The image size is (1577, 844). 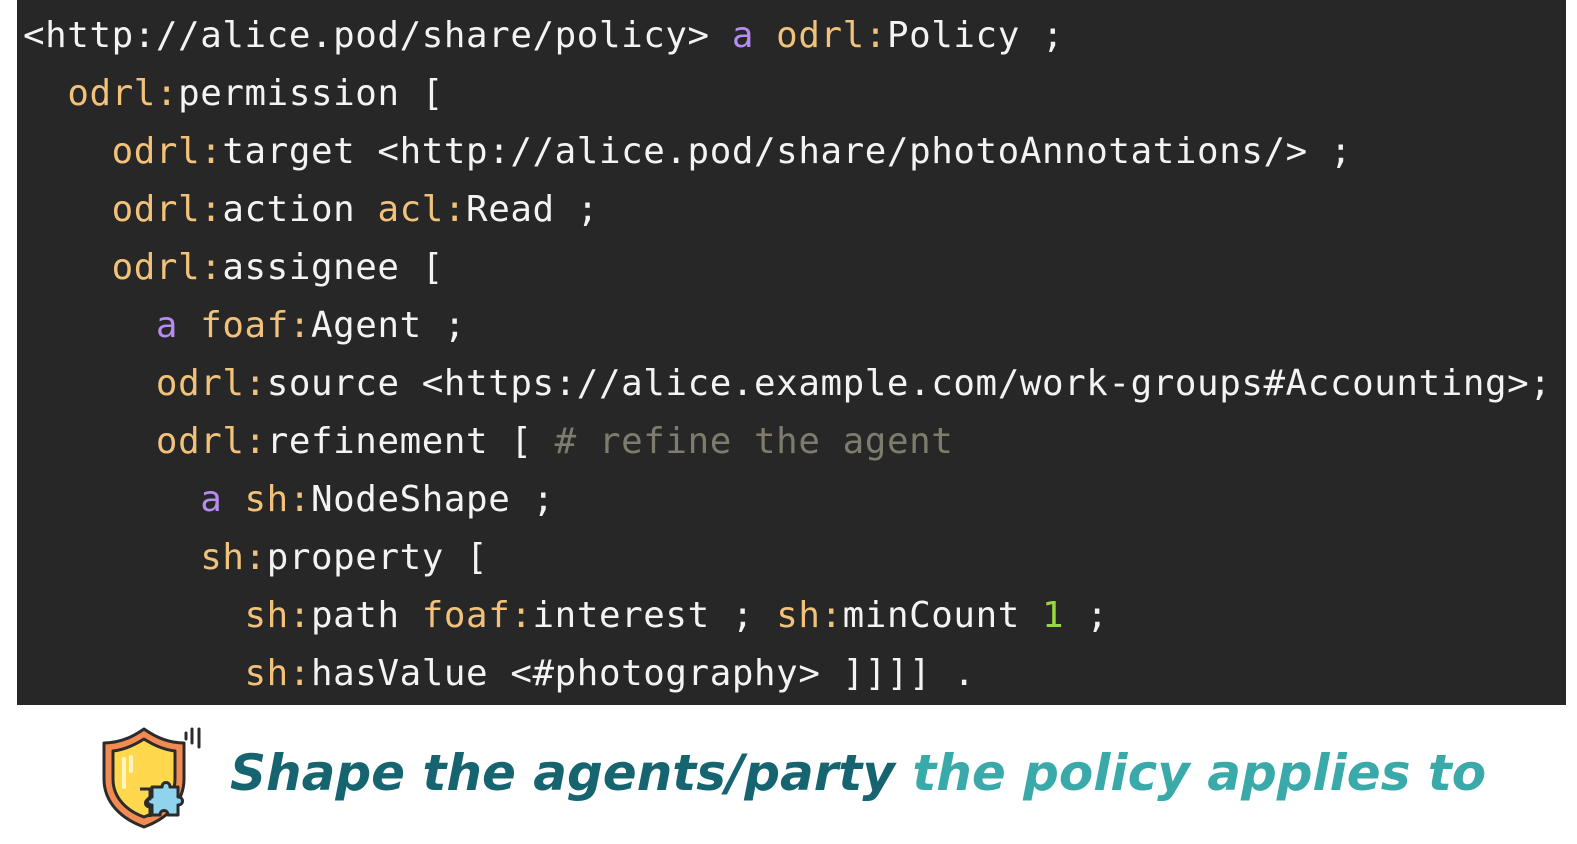 I want to click on code-token-text: Read ;, so click(x=532, y=209).